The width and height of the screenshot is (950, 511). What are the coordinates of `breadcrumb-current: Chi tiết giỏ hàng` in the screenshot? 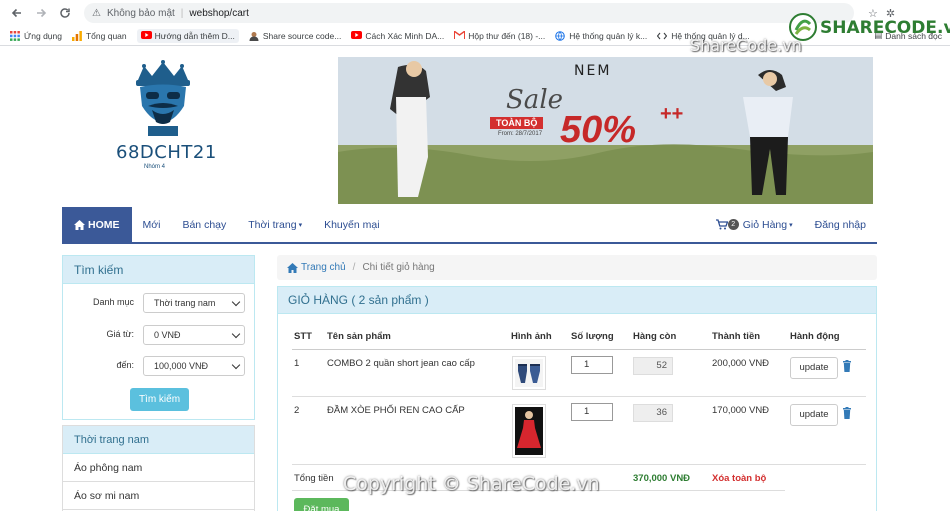 It's located at (398, 267).